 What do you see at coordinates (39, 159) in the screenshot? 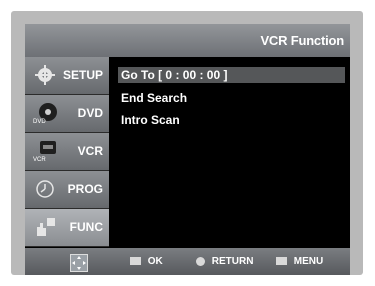
I see `svg-text: VCR` at bounding box center [39, 159].